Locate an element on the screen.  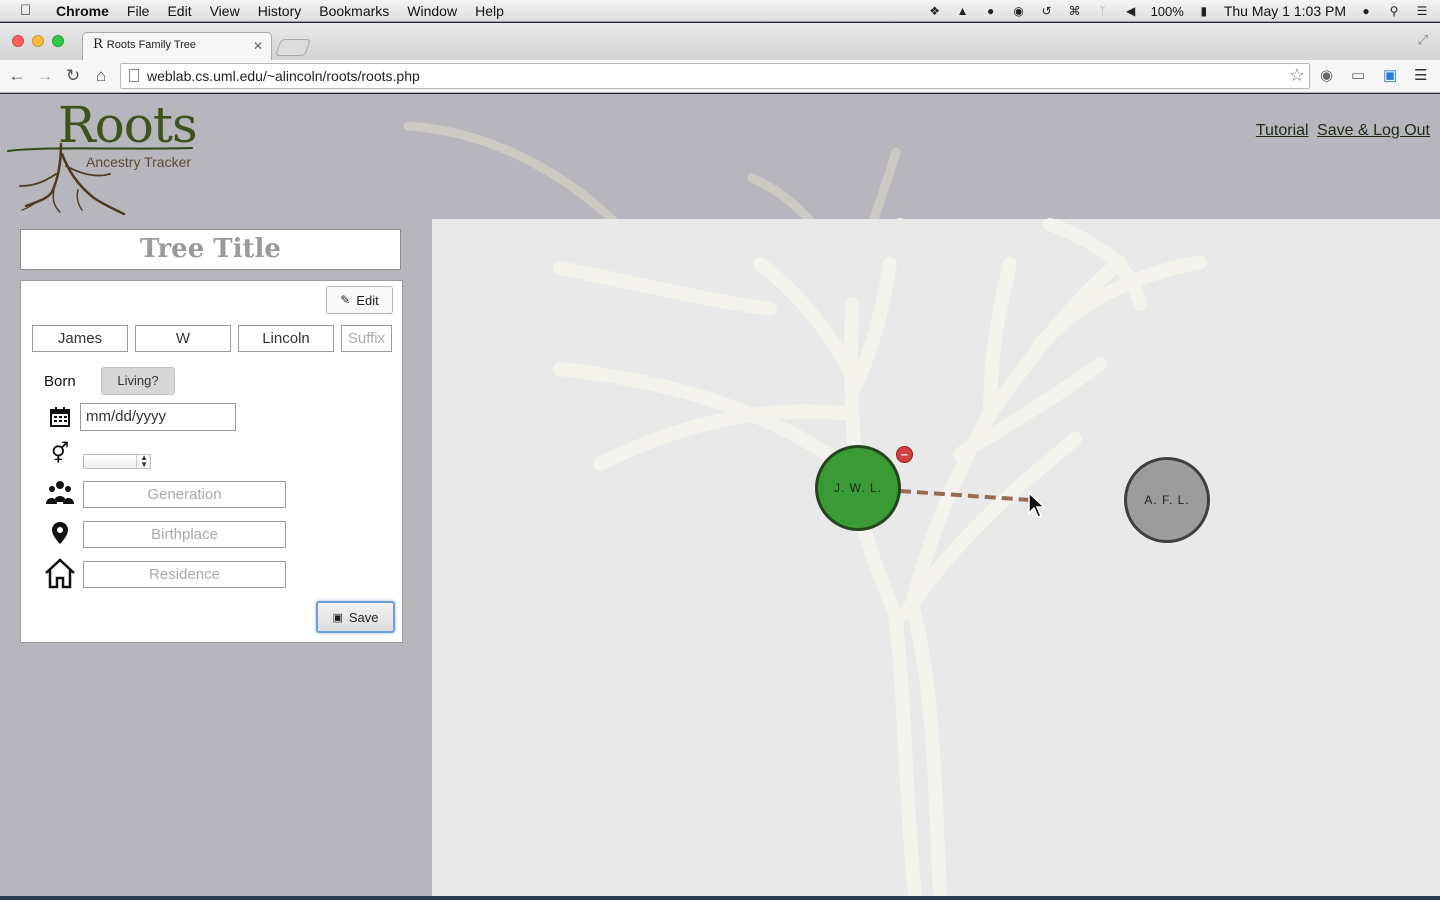
remove-node-icon: – is located at coordinates (904, 454).